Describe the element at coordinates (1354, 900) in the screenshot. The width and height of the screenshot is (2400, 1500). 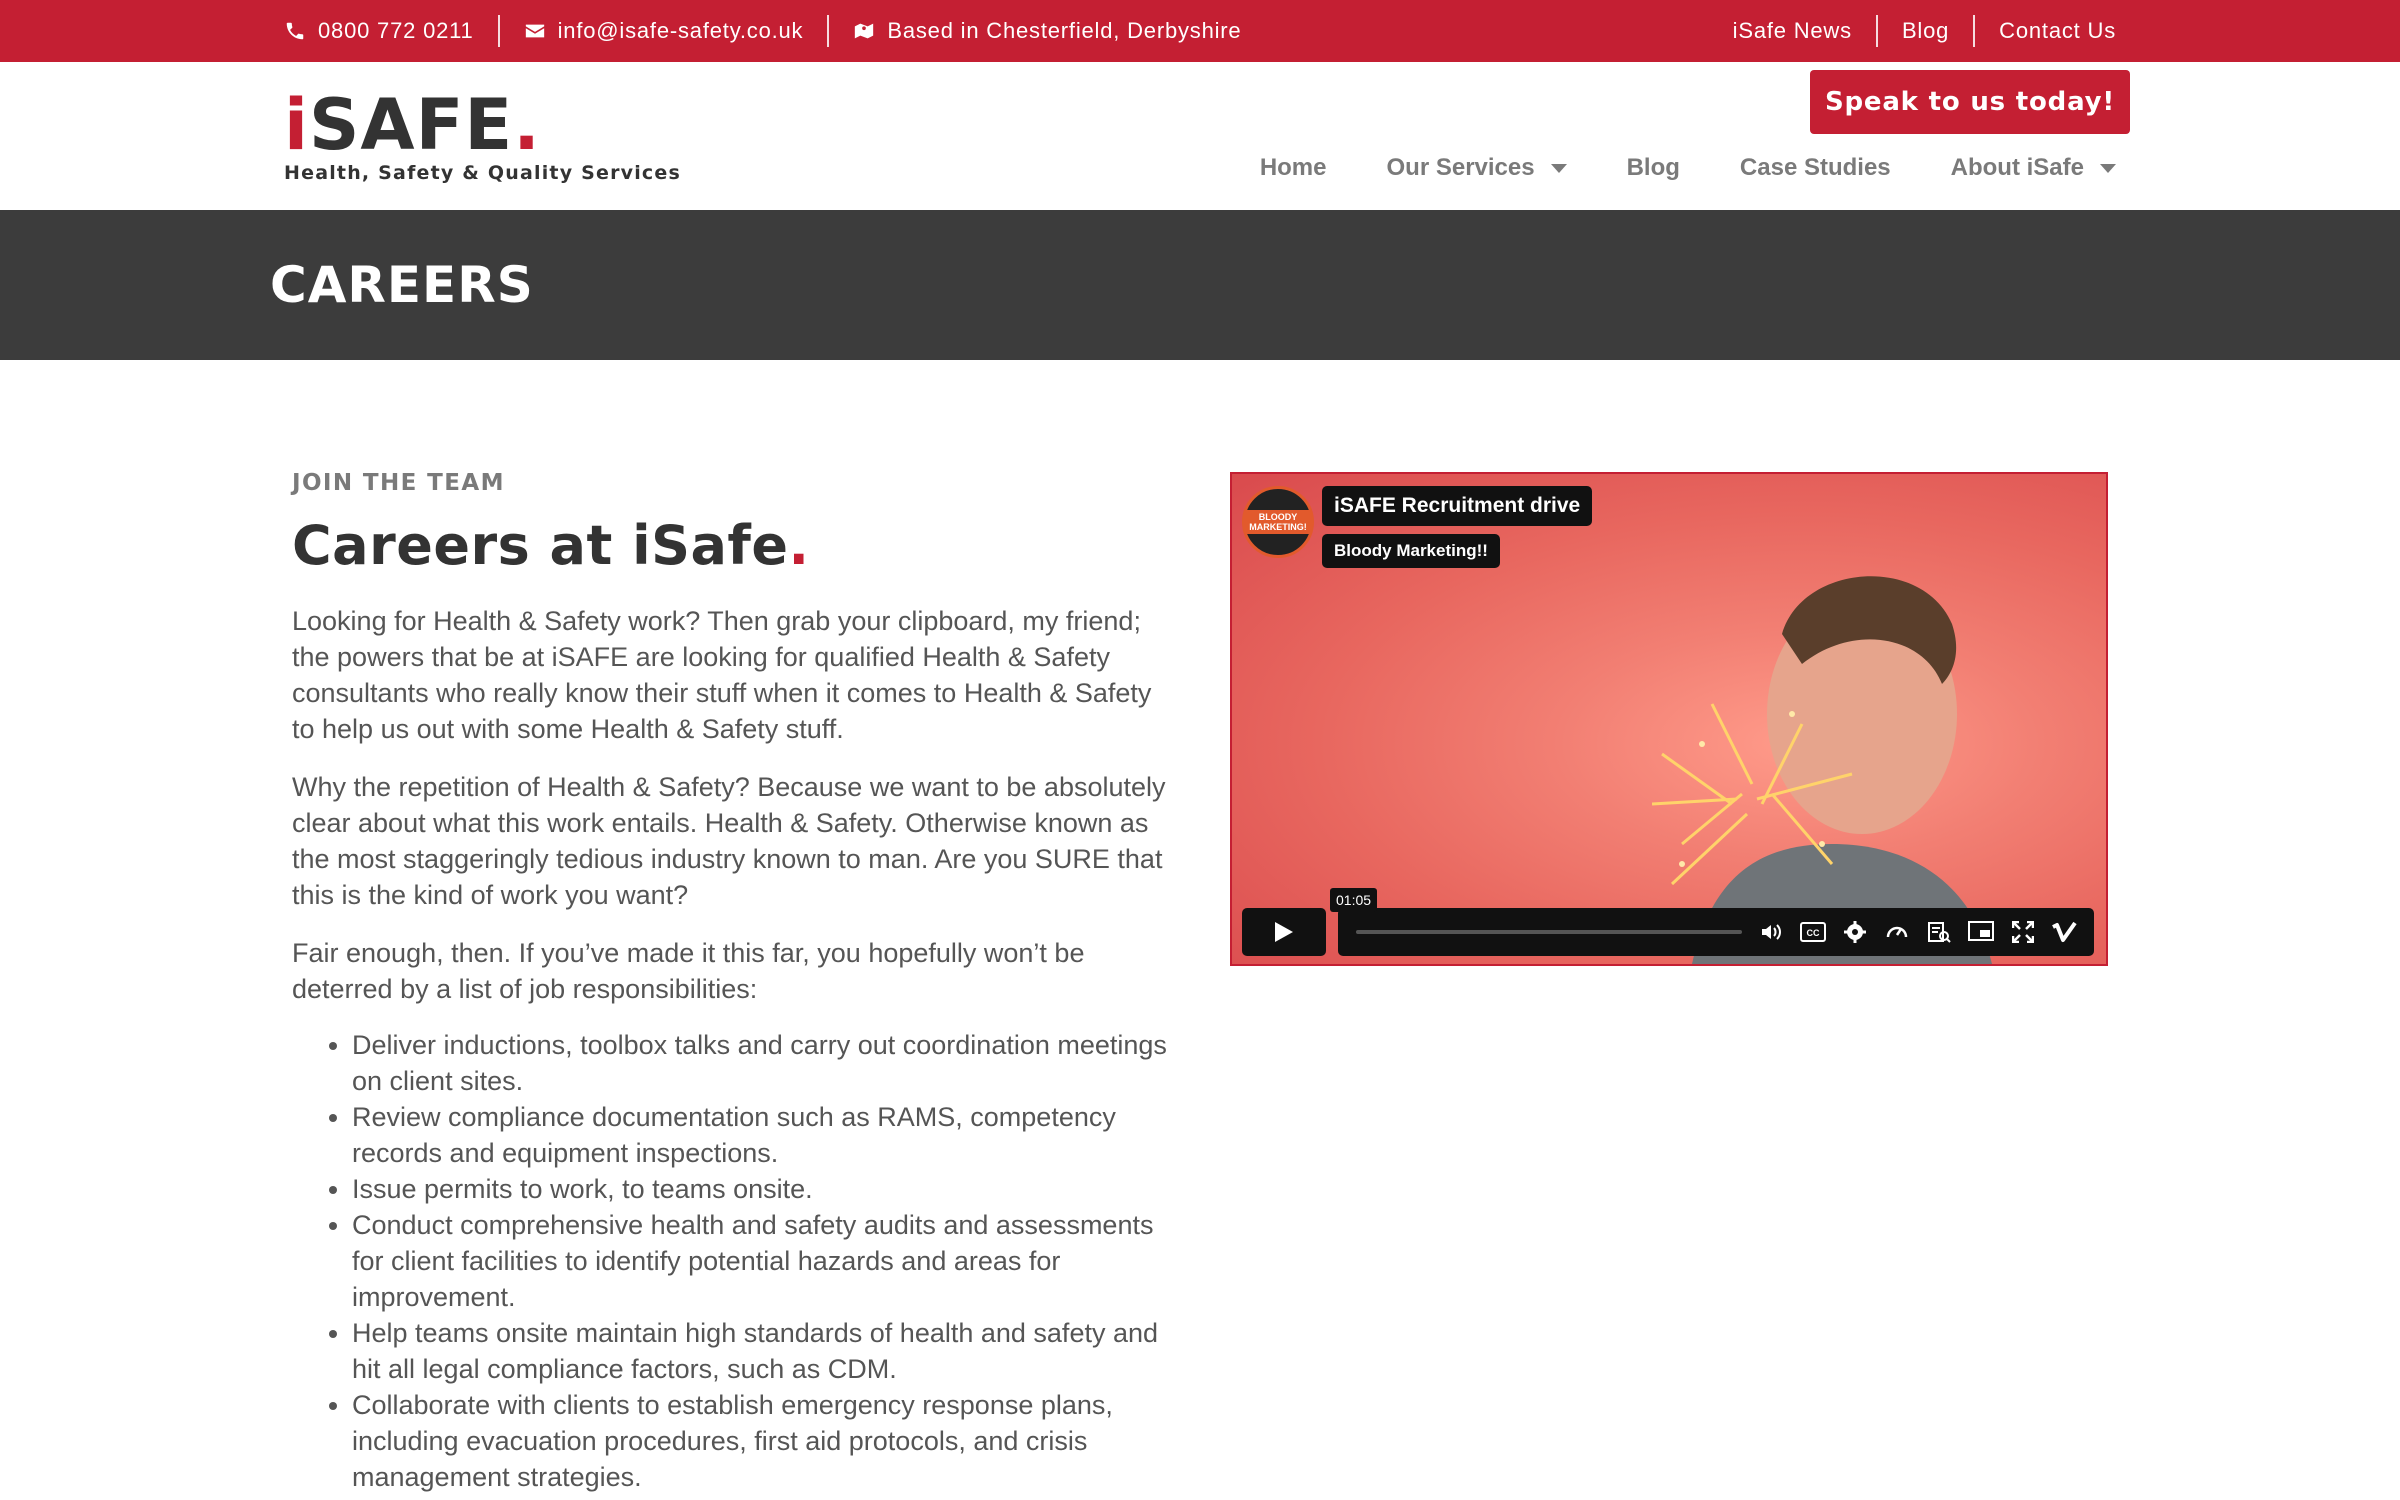
I see `video-duration: 01:05` at that location.